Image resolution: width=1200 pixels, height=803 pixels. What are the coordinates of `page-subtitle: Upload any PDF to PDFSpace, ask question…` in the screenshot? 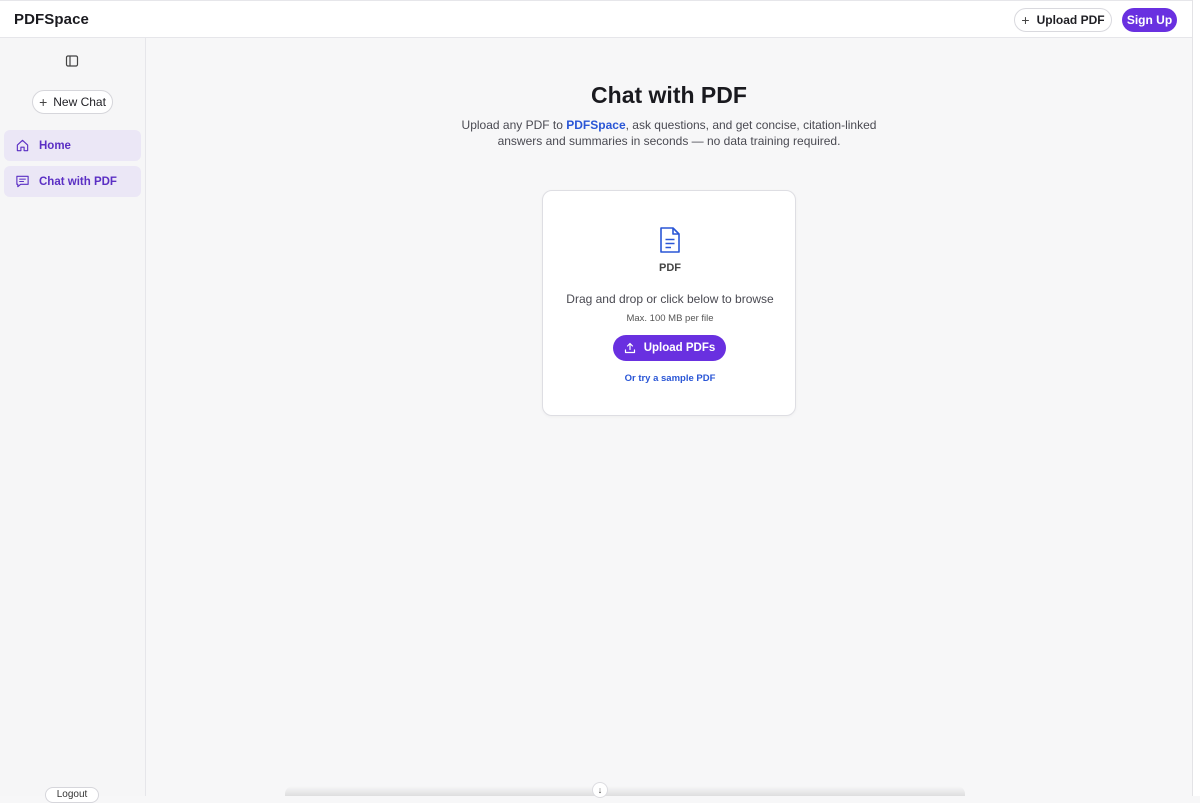 It's located at (669, 133).